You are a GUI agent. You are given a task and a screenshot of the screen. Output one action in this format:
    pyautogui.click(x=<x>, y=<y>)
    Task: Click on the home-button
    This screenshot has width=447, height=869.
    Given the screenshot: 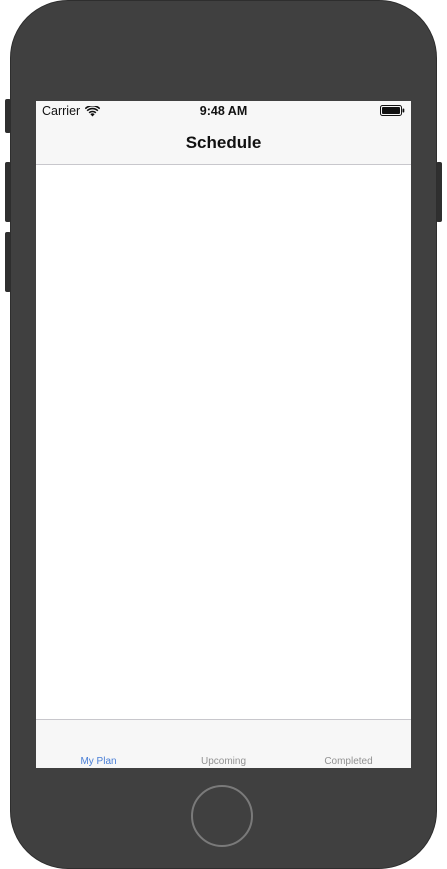 What is the action you would take?
    pyautogui.click(x=222, y=816)
    